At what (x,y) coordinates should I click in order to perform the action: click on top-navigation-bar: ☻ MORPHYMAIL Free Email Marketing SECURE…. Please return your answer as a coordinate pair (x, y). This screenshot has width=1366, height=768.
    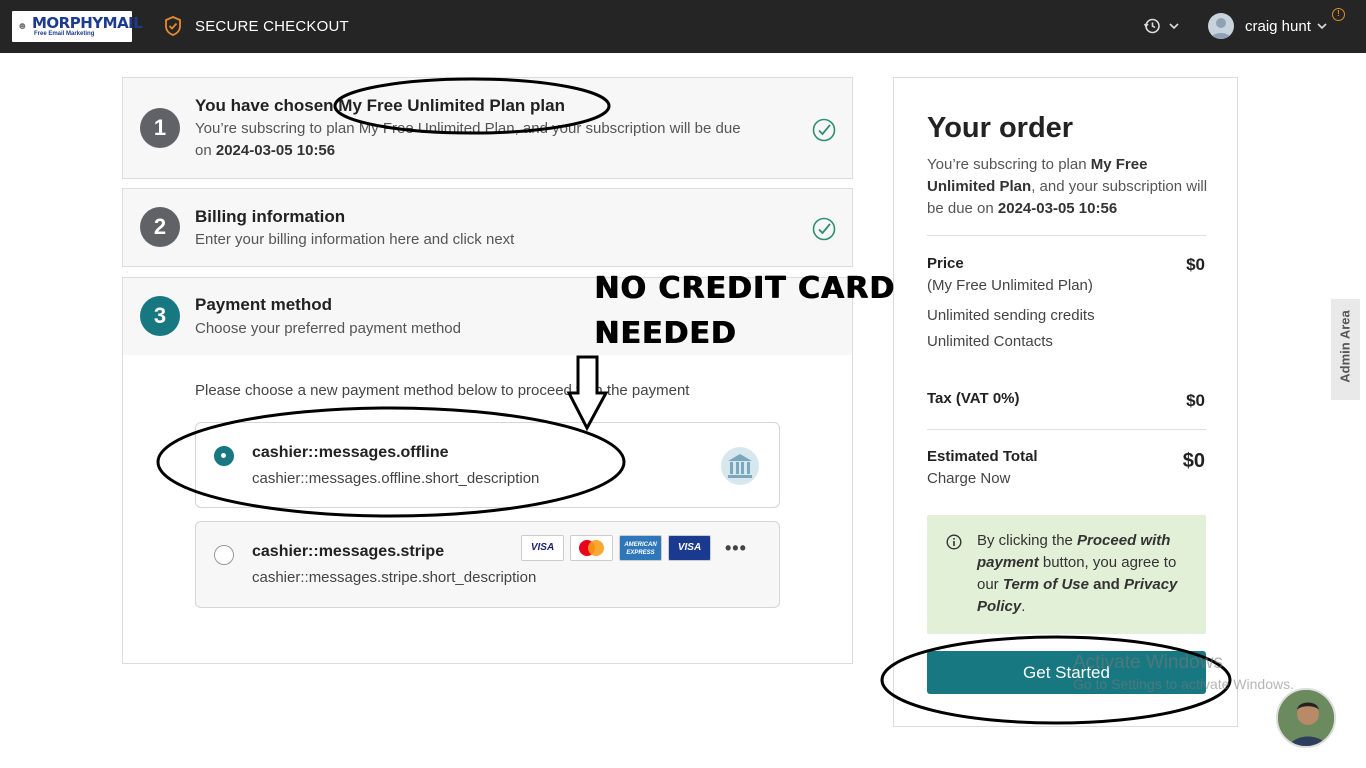
    Looking at the image, I should click on (683, 26).